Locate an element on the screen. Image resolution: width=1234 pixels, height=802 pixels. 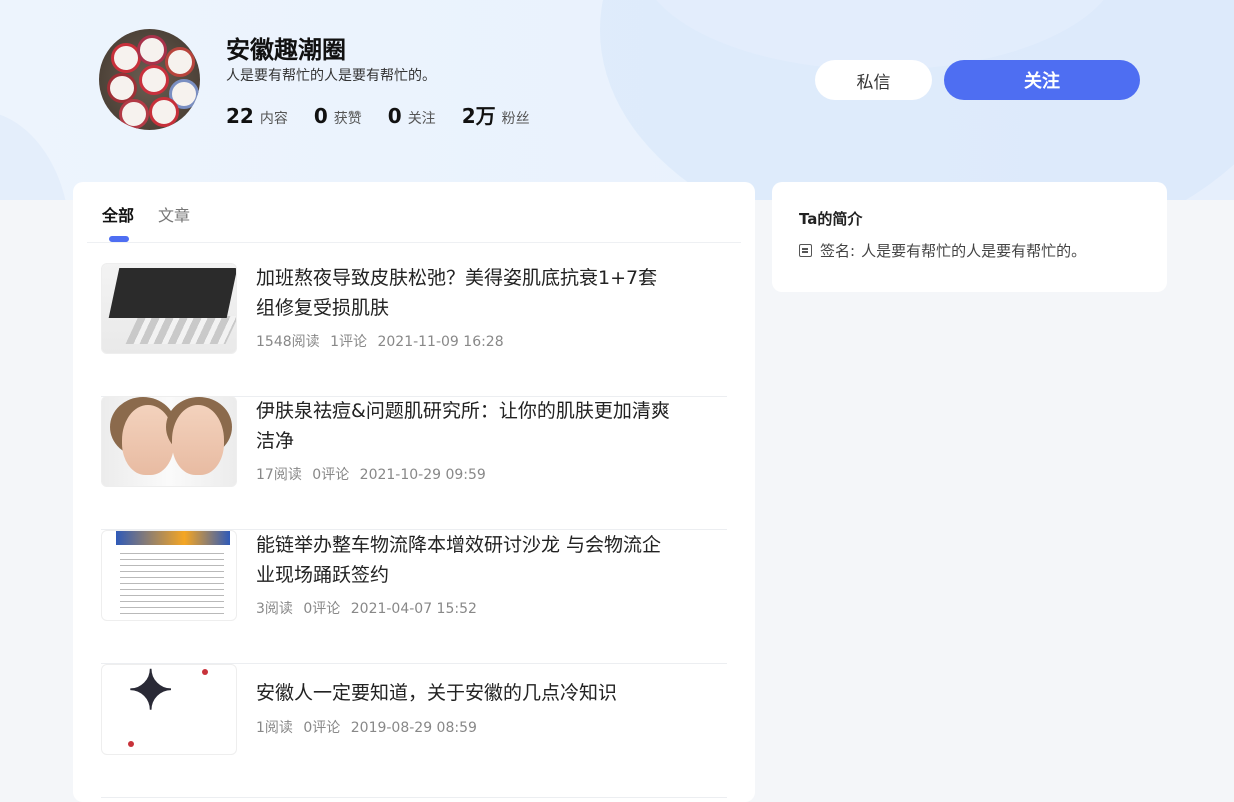
article-meta: 3阅读 0评论 2021-04-07 15:52 is located at coordinates (369, 608).